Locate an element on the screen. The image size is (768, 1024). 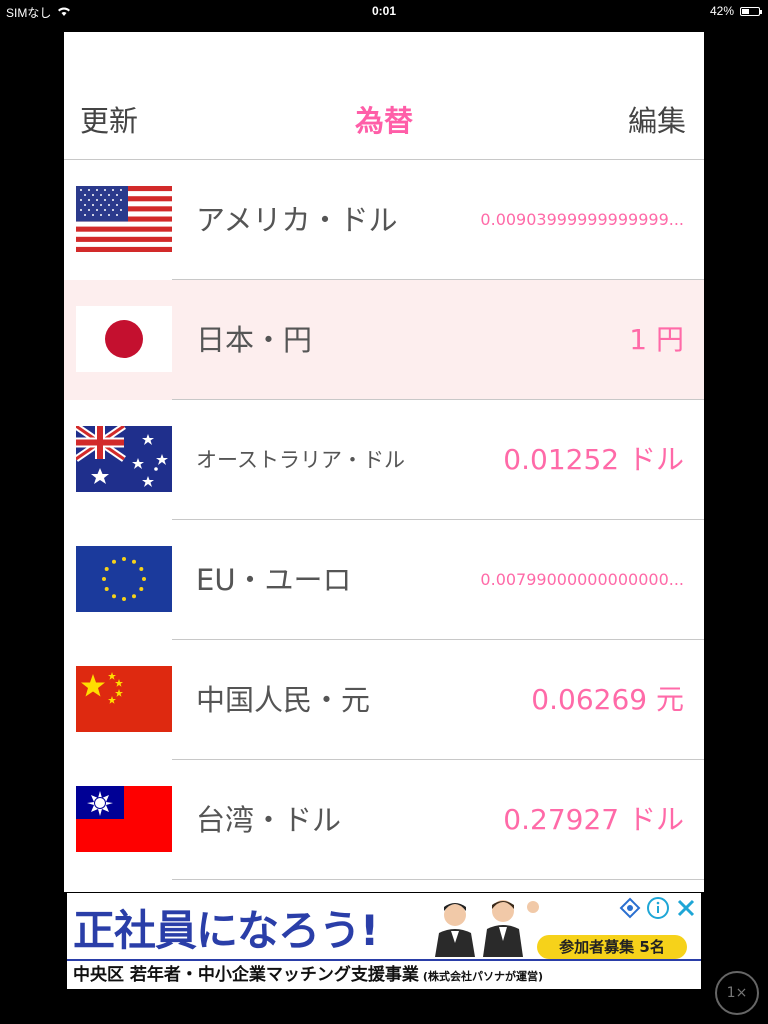
refresh-button: 更新 is located at coordinates (109, 119).